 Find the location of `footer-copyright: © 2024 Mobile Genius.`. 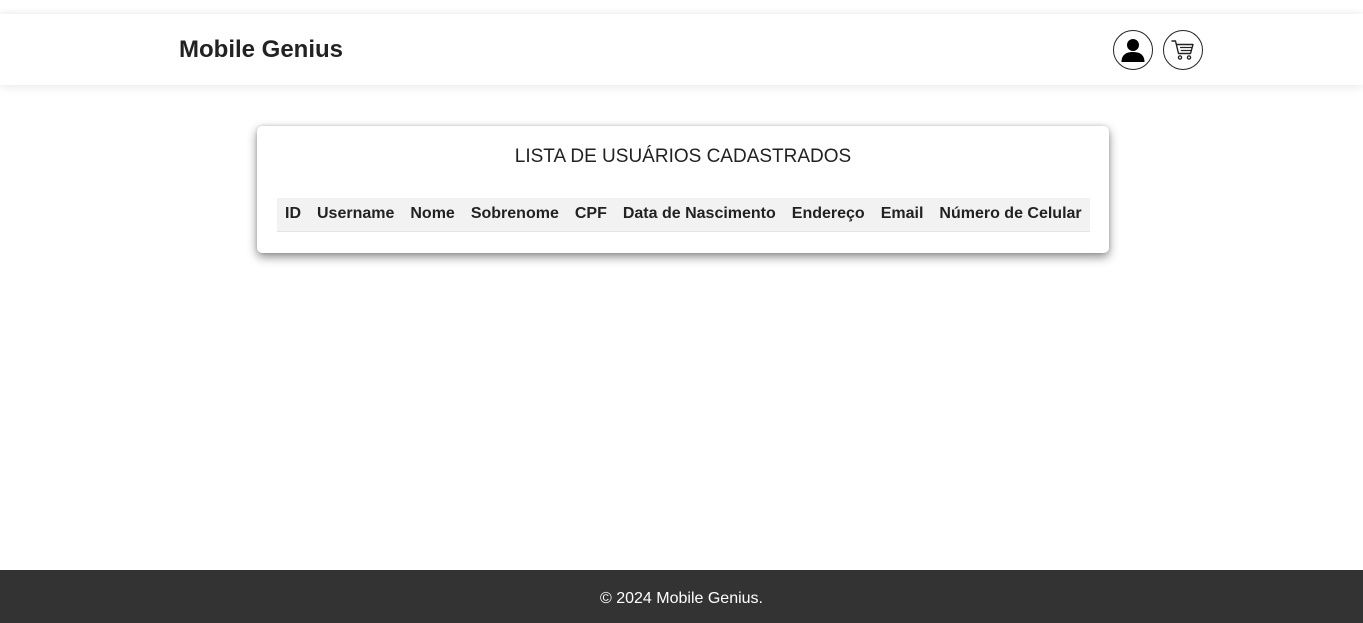

footer-copyright: © 2024 Mobile Genius. is located at coordinates (681, 598).